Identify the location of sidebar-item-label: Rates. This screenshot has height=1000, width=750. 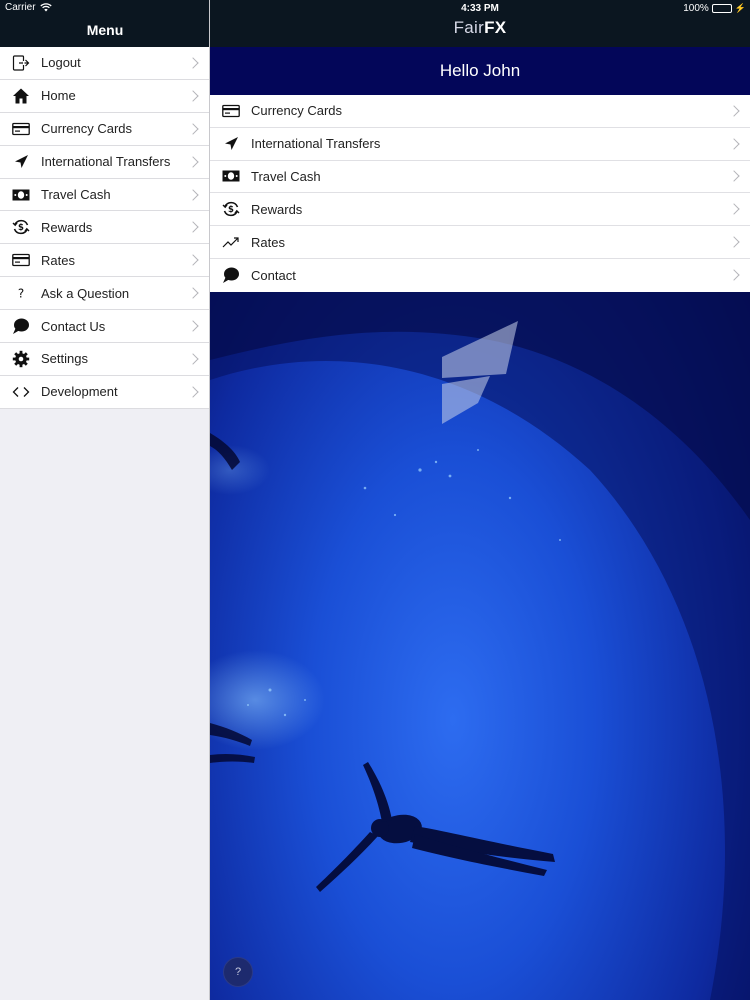
(58, 260).